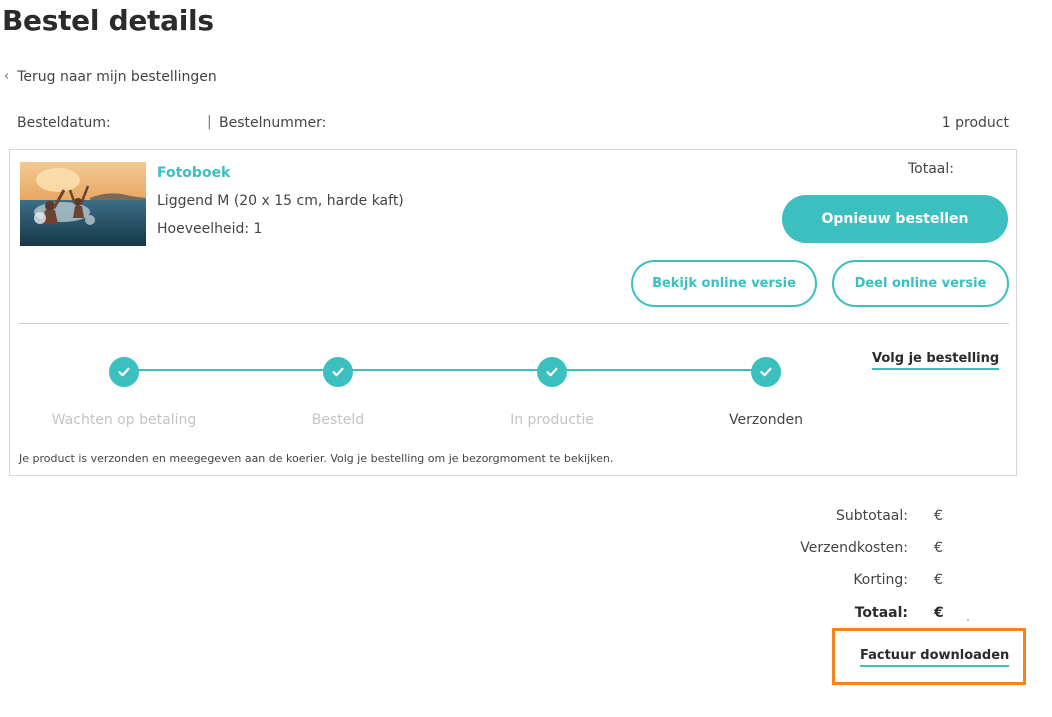 The height and width of the screenshot is (717, 1052). I want to click on step-label-shipped: Verzonden, so click(766, 420).